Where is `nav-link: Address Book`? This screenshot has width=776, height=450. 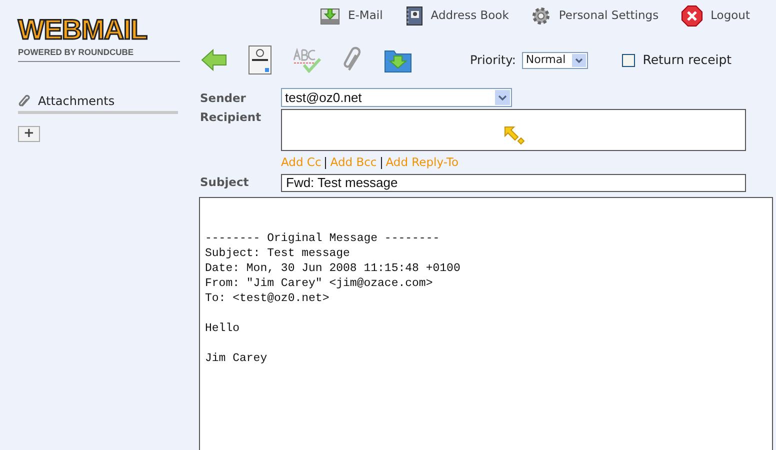
nav-link: Address Book is located at coordinates (456, 16).